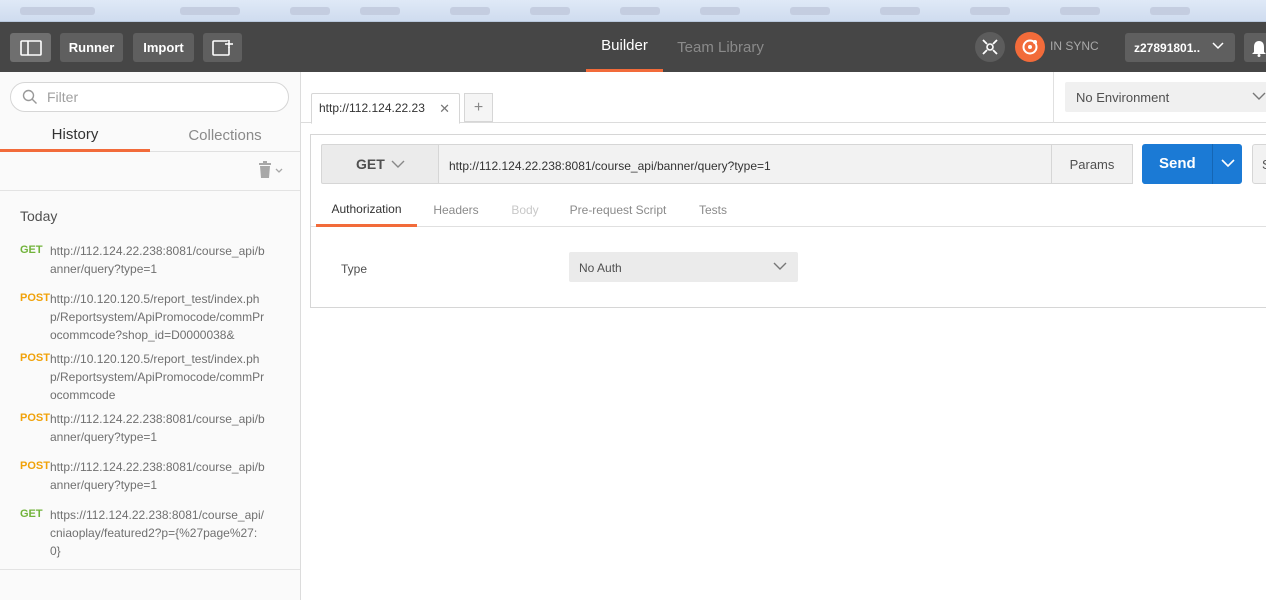  Describe the element at coordinates (444, 109) in the screenshot. I see `close-icon: ✕` at that location.